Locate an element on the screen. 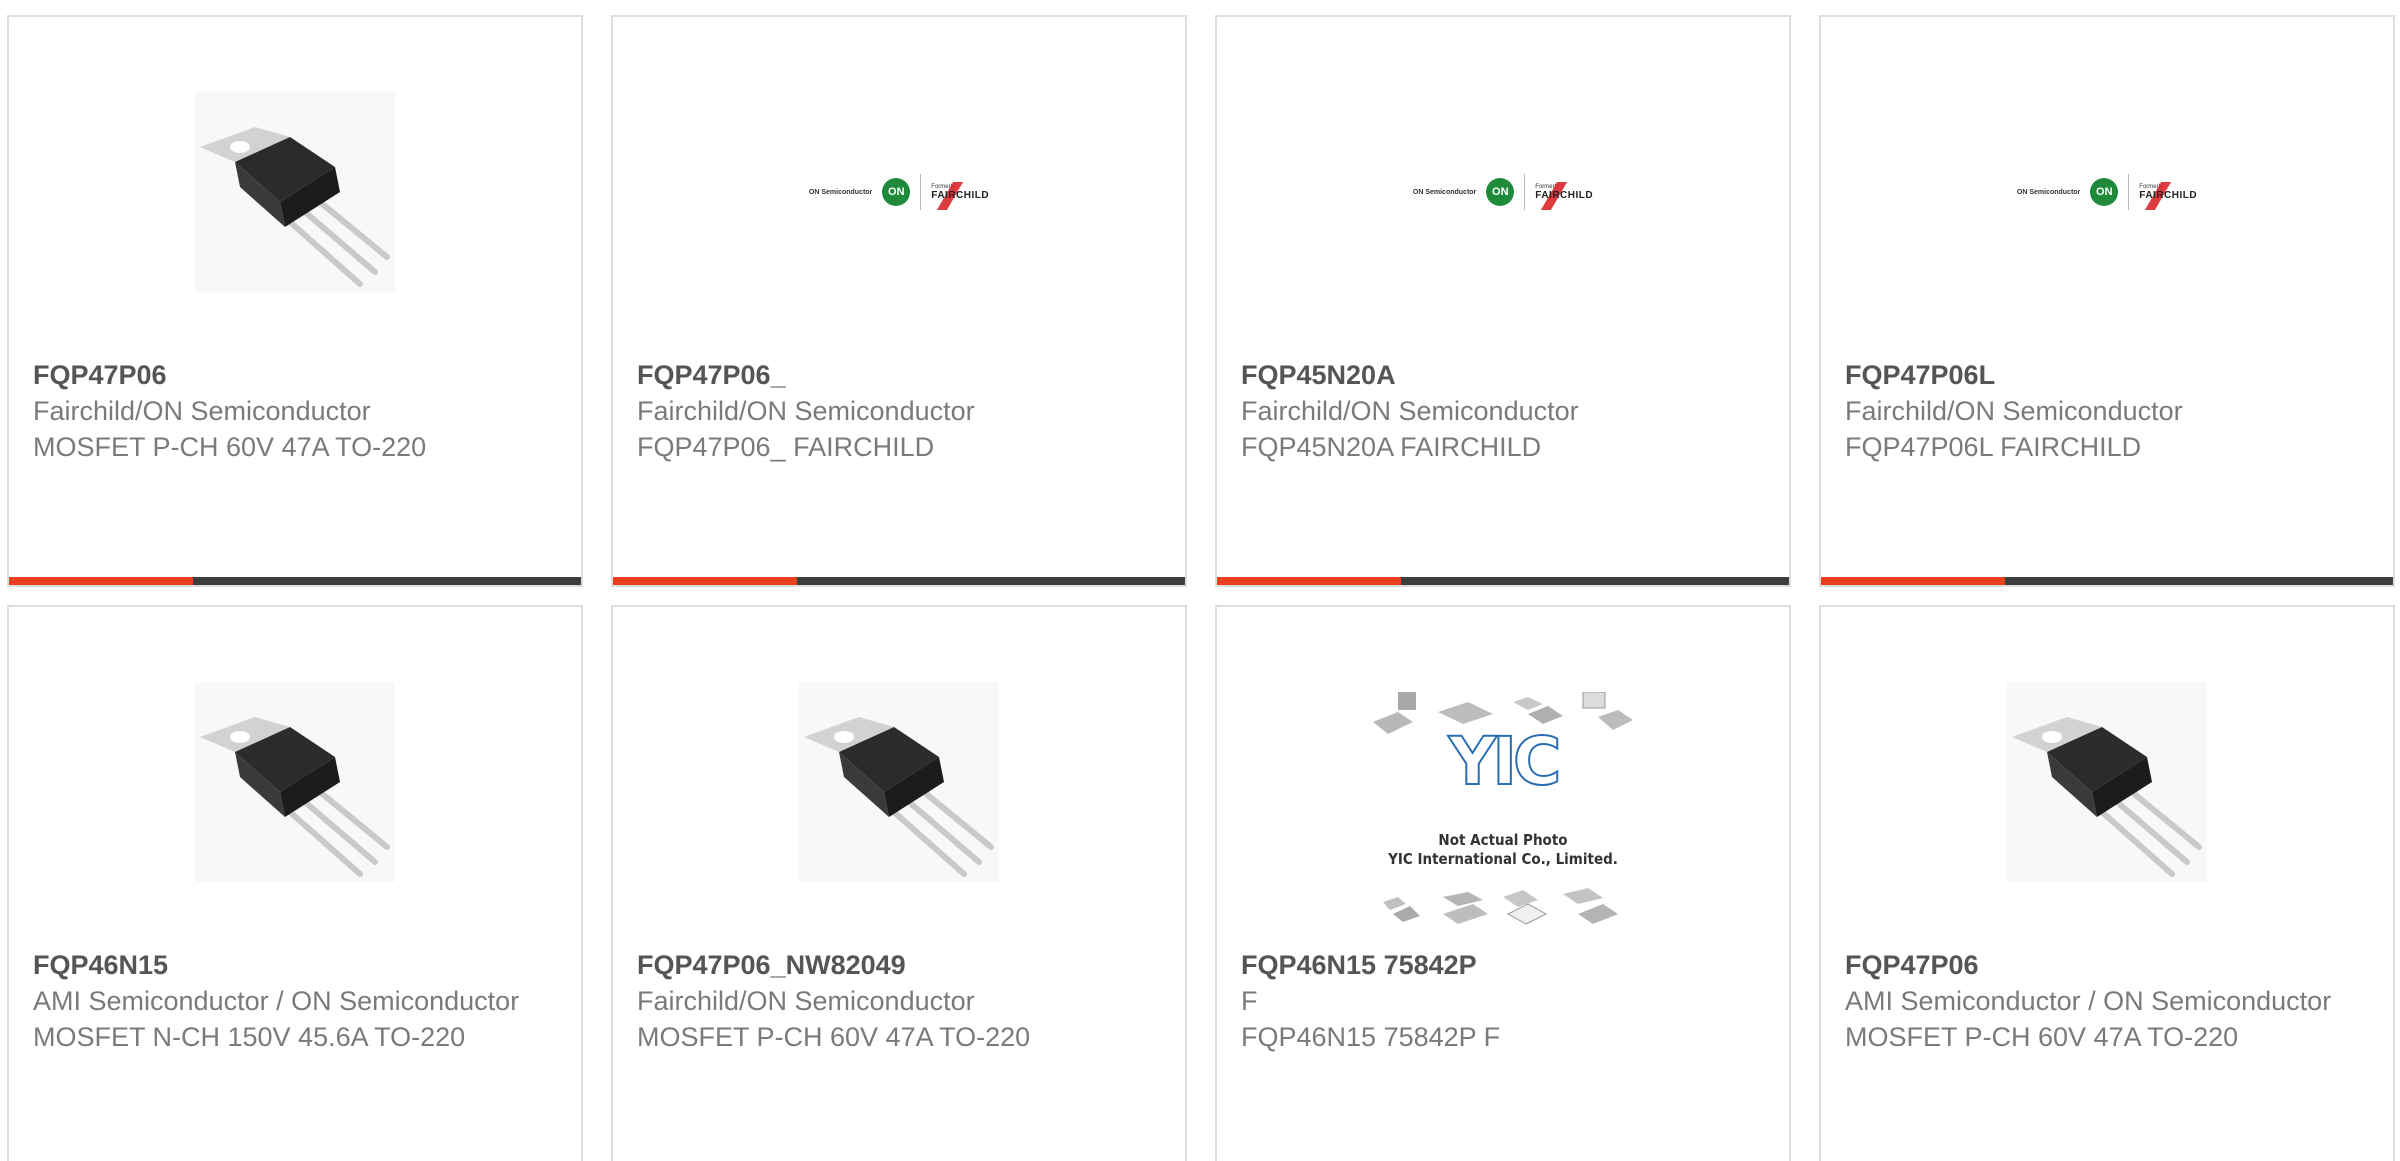 The width and height of the screenshot is (2400, 1161). part-number-link: FQP47P06_NW82049 is located at coordinates (881, 965).